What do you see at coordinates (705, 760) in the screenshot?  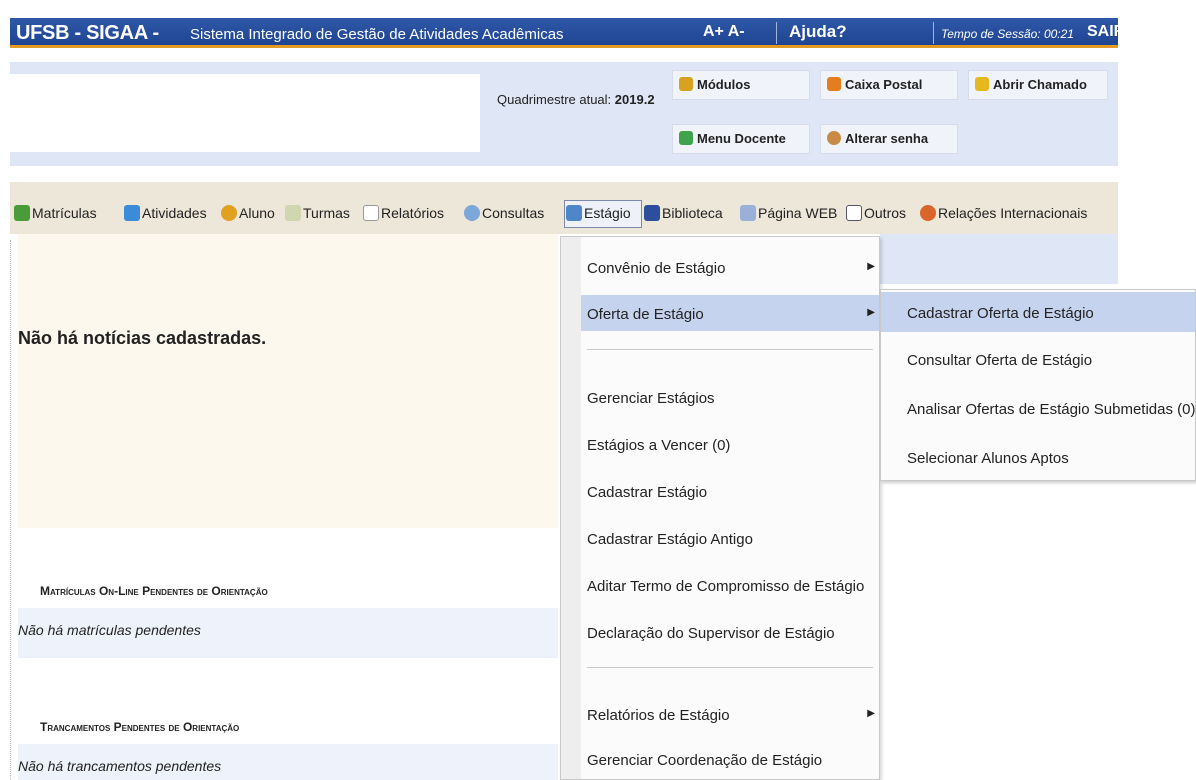 I see `menu-item-label: Gerenciar Coordenação de Estágio` at bounding box center [705, 760].